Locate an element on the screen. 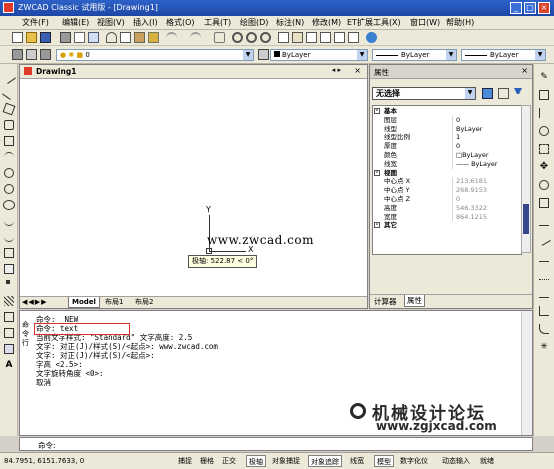  spline-icon is located at coordinates (9, 221).